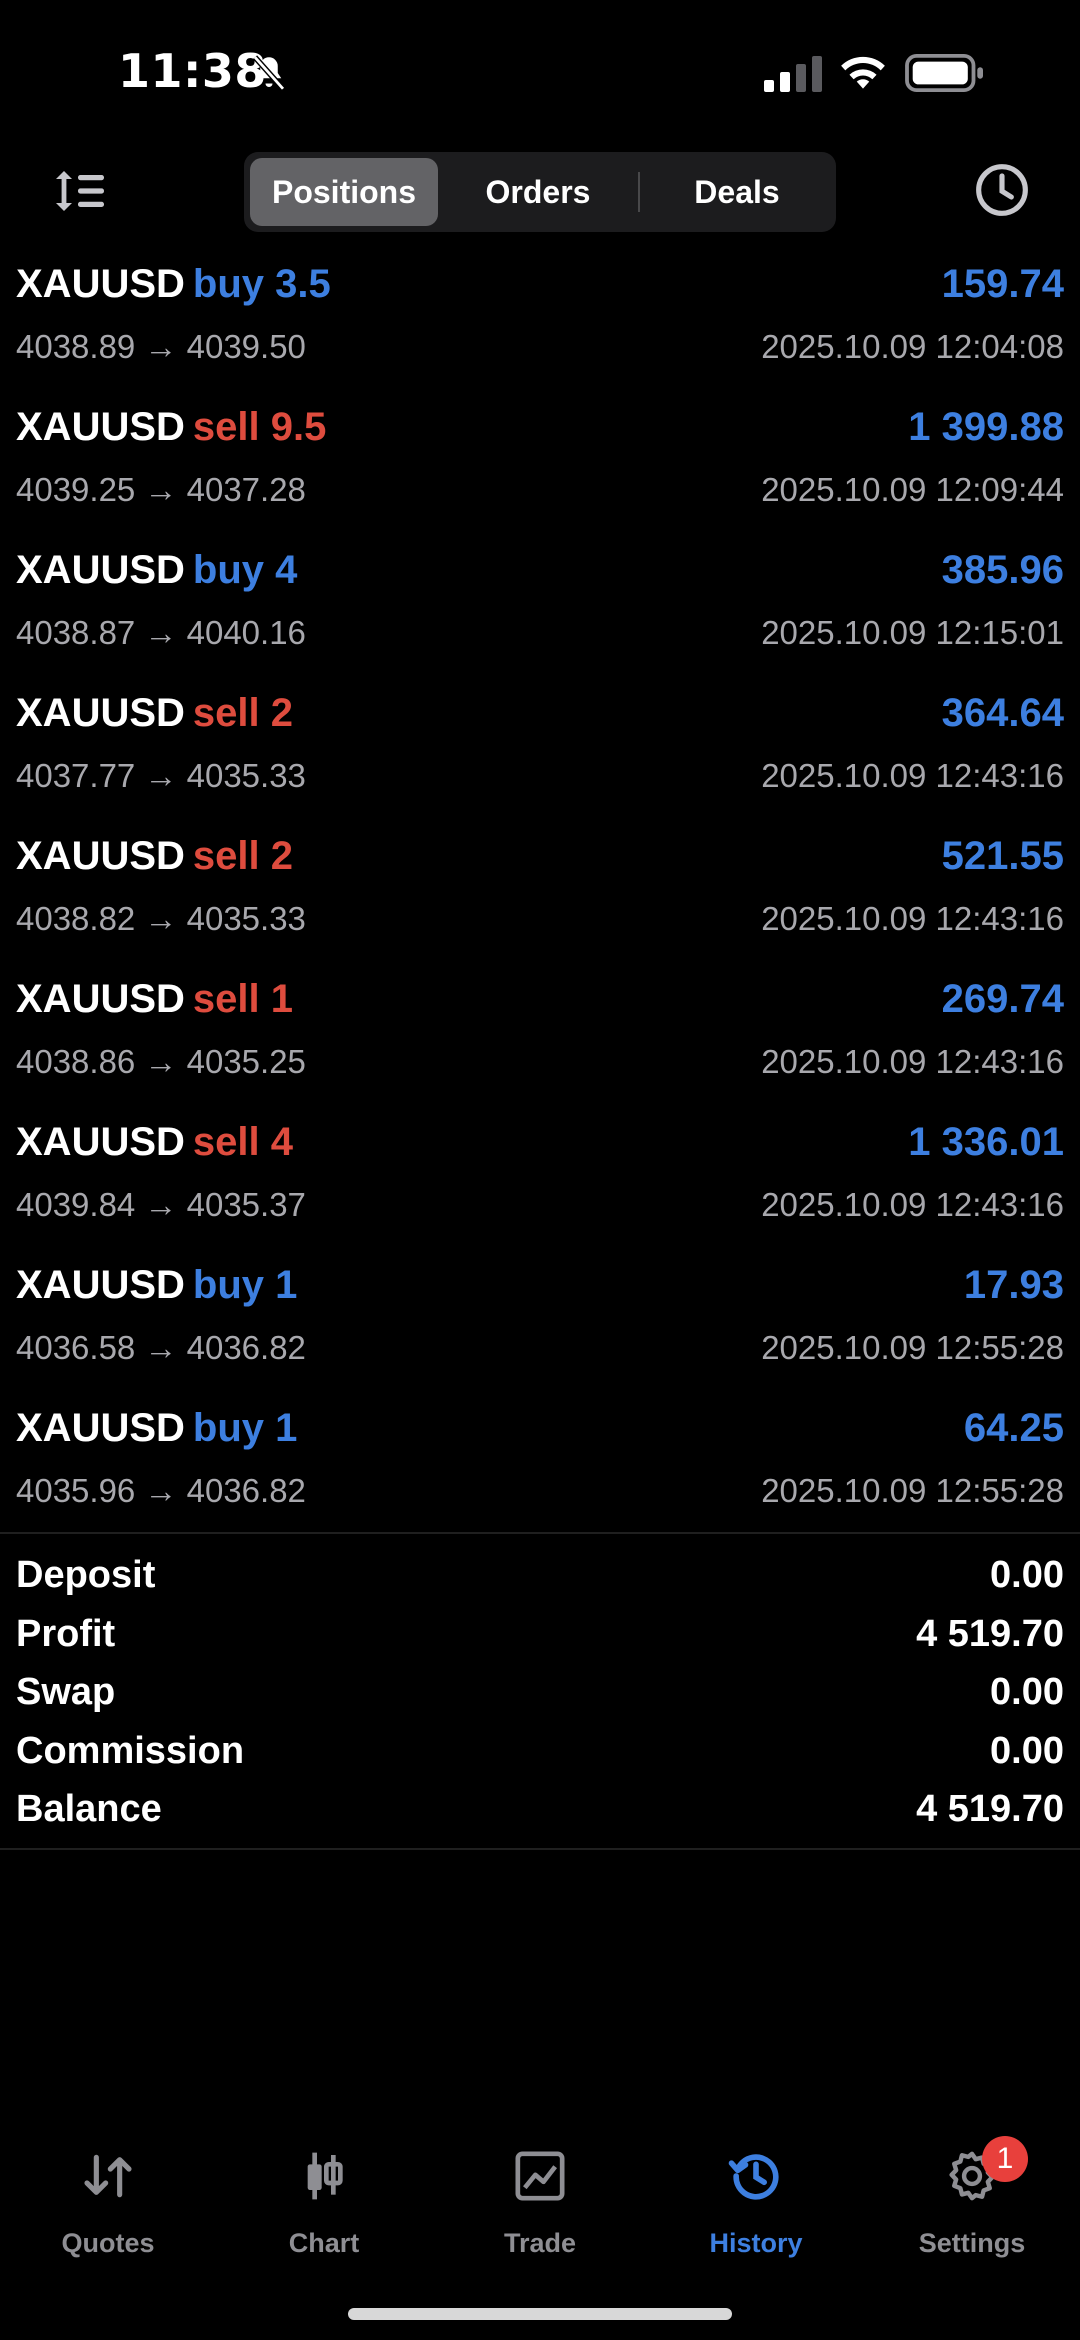 This screenshot has height=2340, width=1080. What do you see at coordinates (540, 1579) in the screenshot?
I see `summary-row-deposit: Deposit 0.00` at bounding box center [540, 1579].